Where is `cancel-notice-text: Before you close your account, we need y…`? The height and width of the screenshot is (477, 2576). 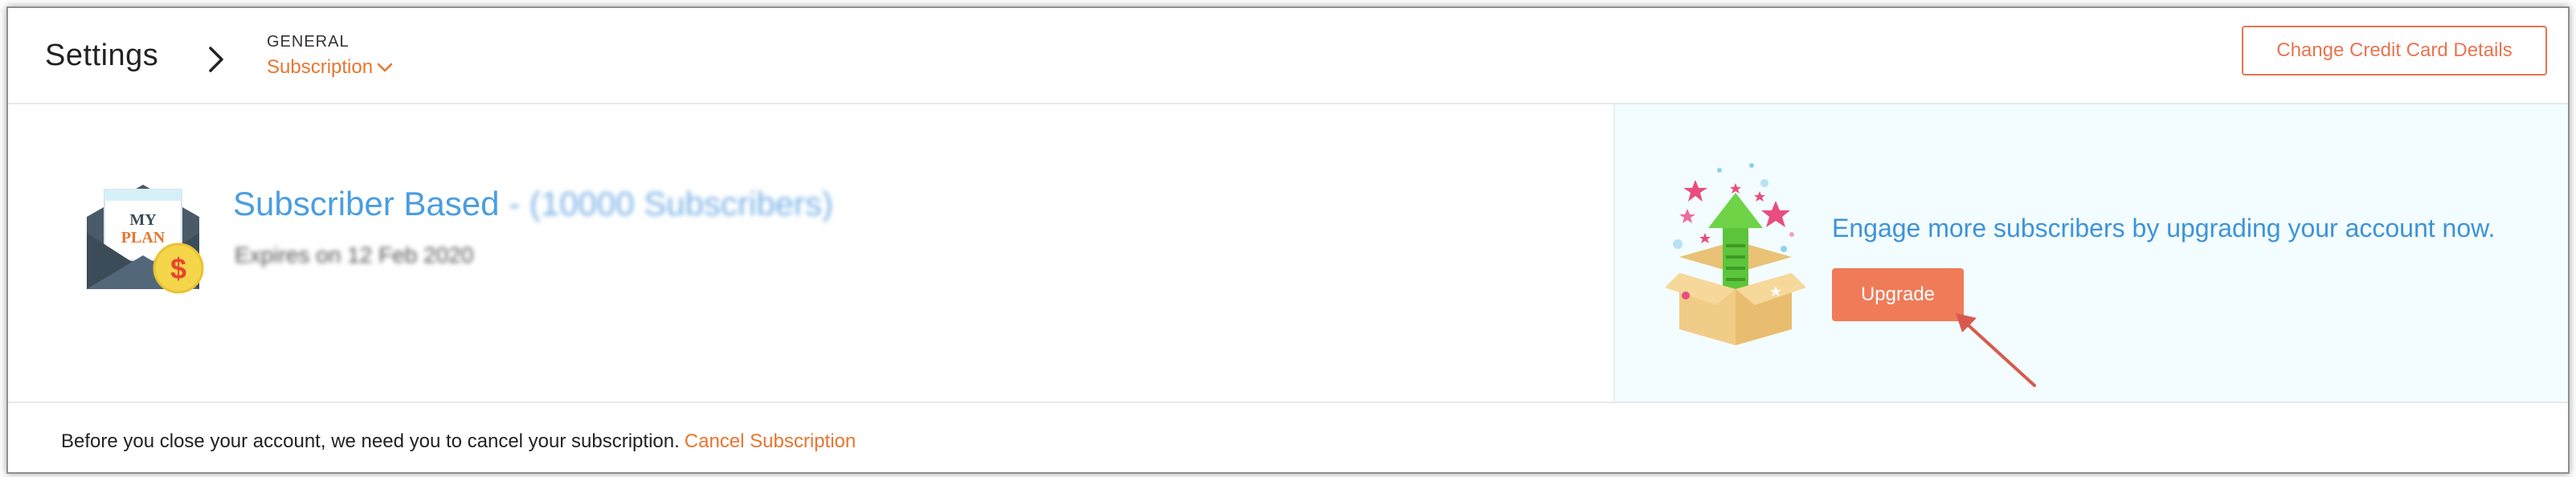 cancel-notice-text: Before you close your account, we need y… is located at coordinates (371, 441).